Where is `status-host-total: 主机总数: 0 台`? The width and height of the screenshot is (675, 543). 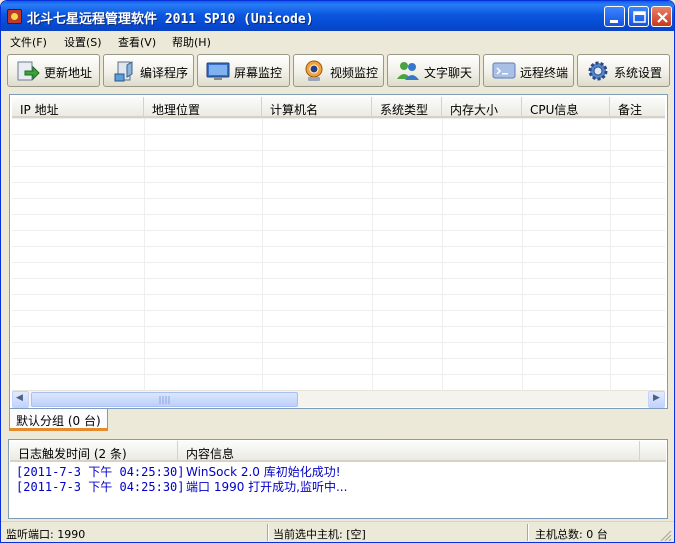 status-host-total: 主机总数: 0 台 is located at coordinates (571, 534).